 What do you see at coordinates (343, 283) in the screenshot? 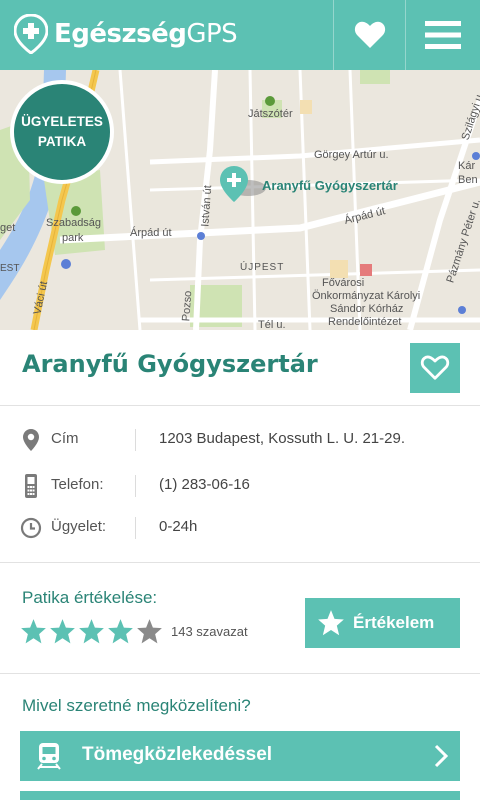
I see `map-label-fovarosi-1: Fővárosi` at bounding box center [343, 283].